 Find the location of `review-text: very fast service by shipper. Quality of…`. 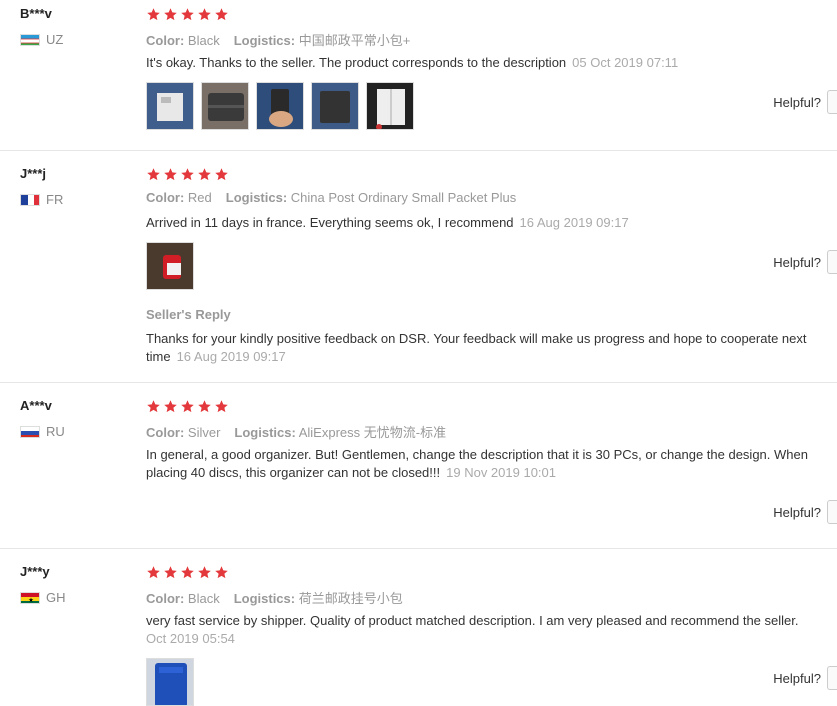

review-text: very fast service by shipper. Quality of… is located at coordinates (491, 630).